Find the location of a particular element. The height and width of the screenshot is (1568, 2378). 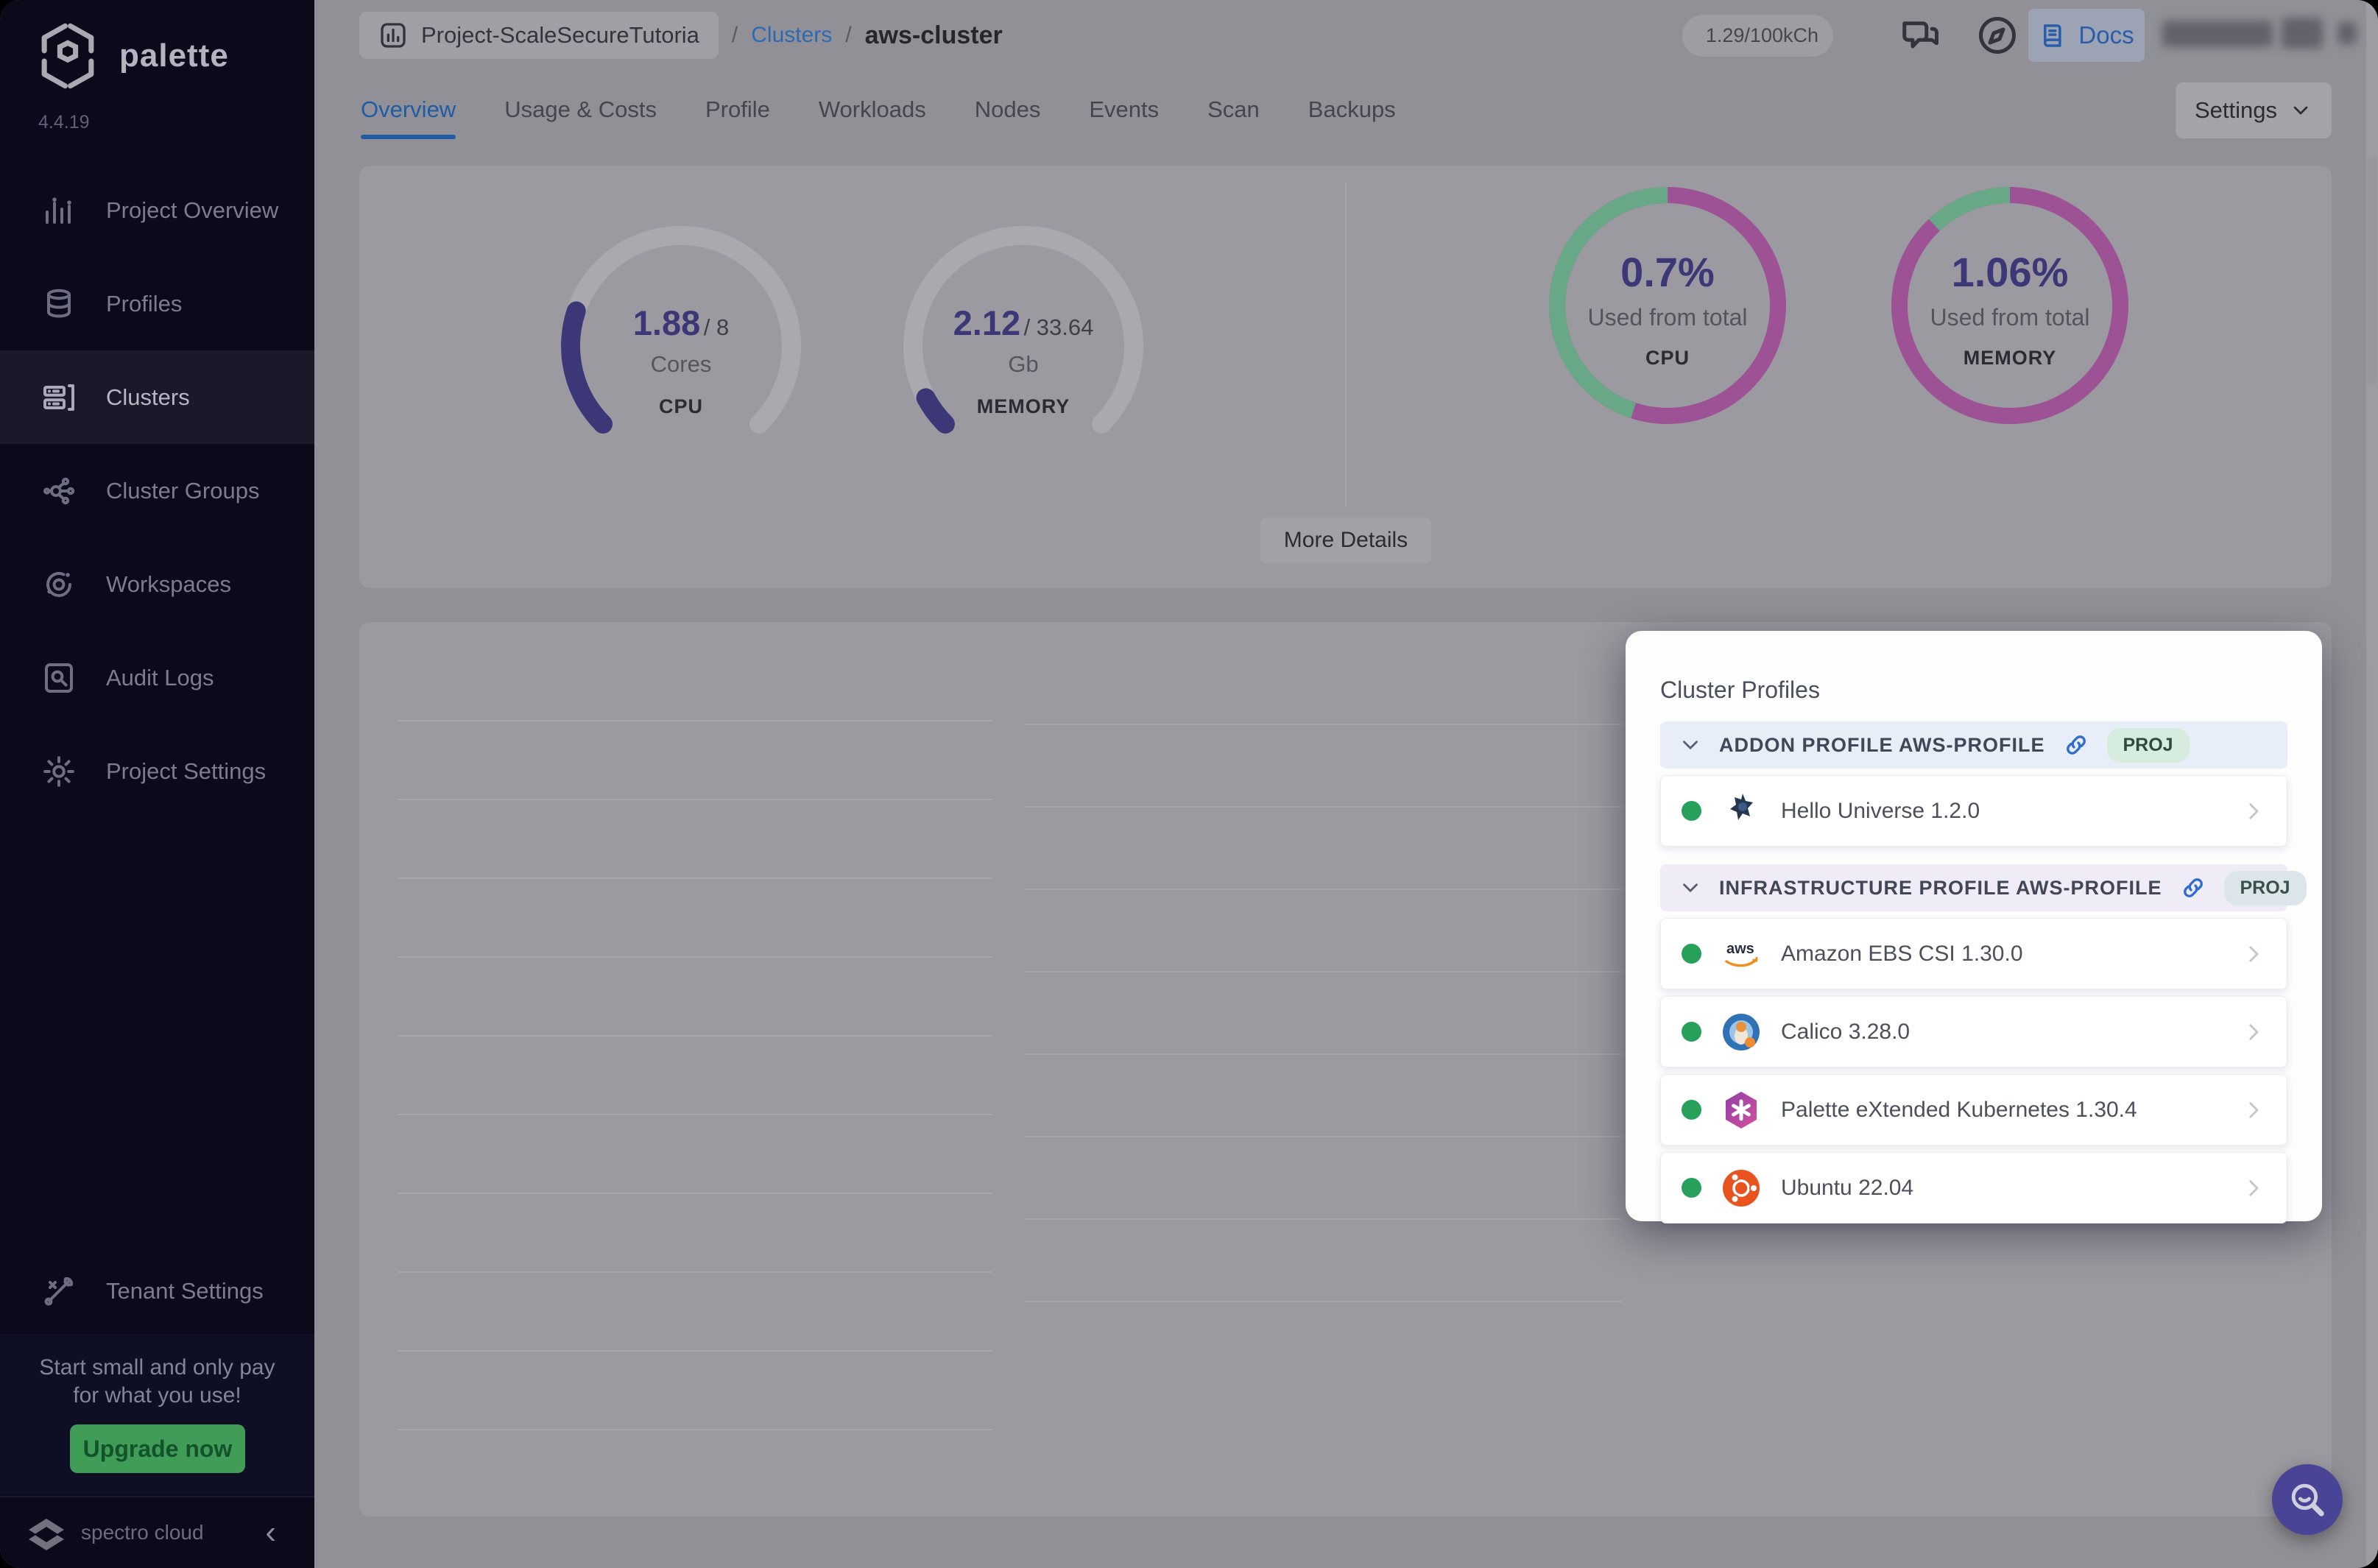

profile-section-header: ADDON PROFILE AWS-PROFILE PROJ is located at coordinates (1973, 745).